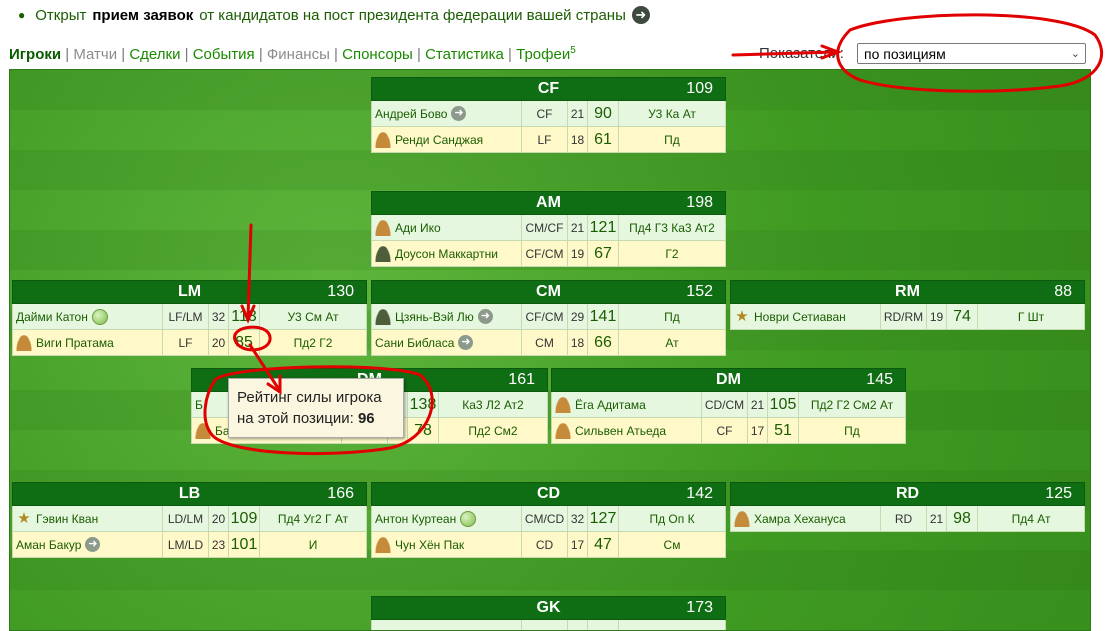 This screenshot has width=1107, height=631. Describe the element at coordinates (434, 317) in the screenshot. I see `player-name: Цзянь-Вэй Лю` at that location.